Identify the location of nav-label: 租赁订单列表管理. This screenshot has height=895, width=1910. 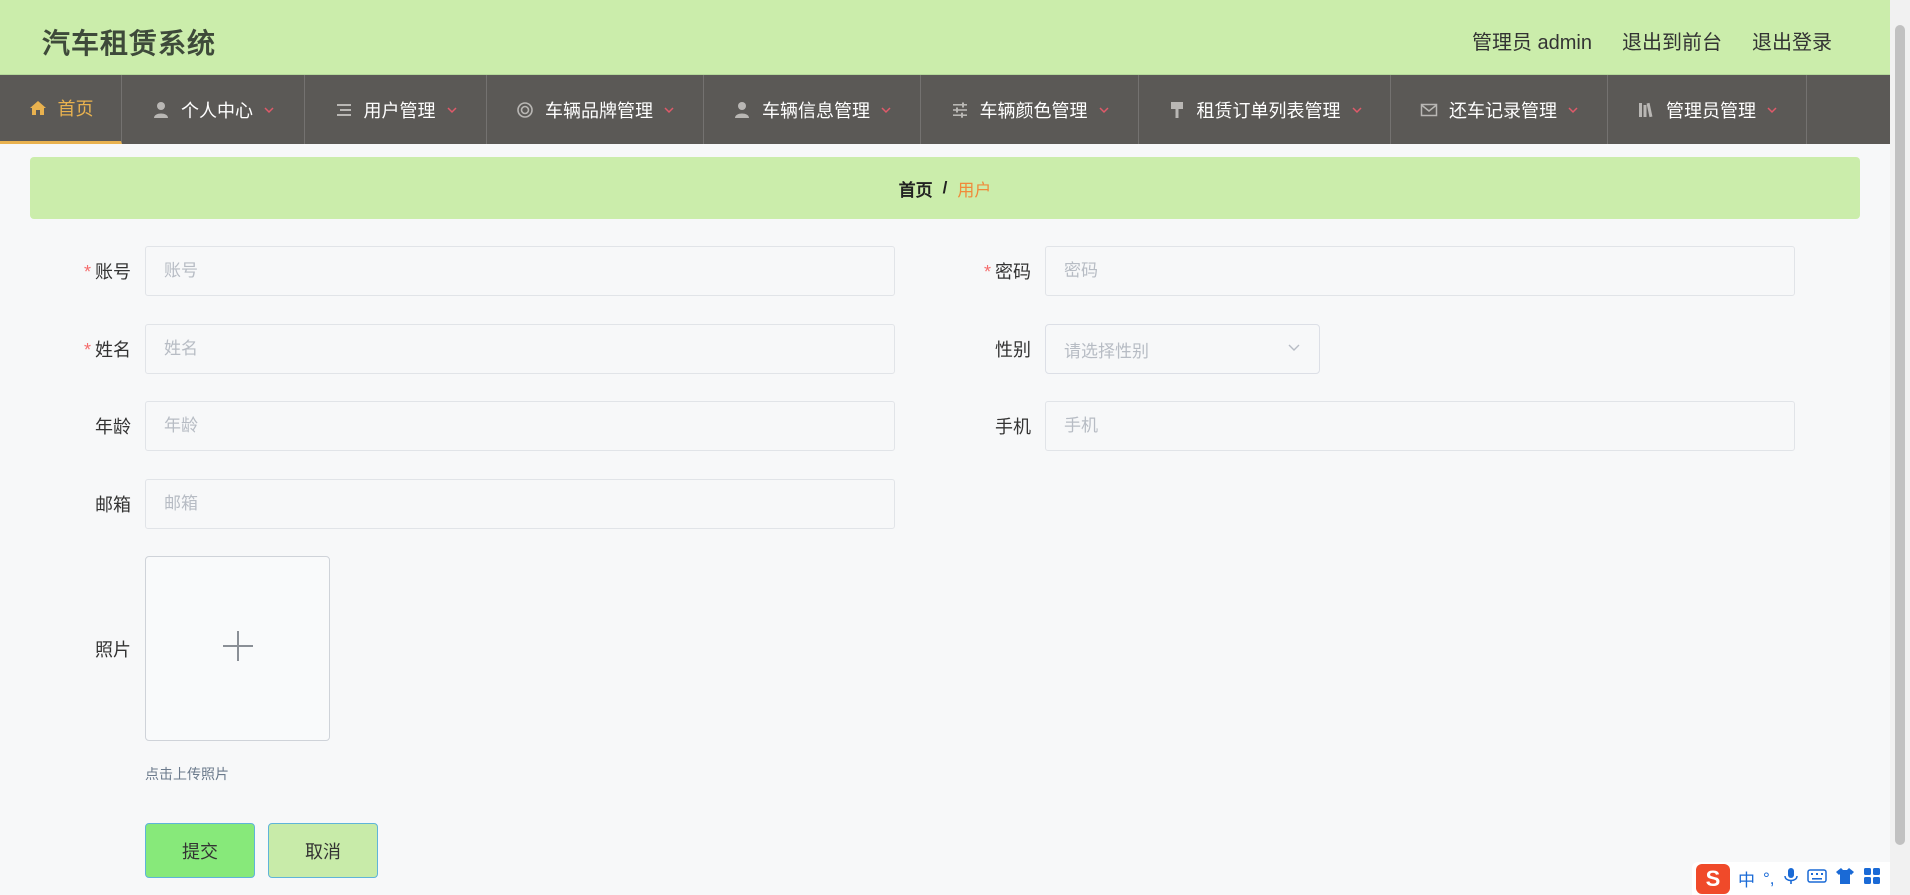
(1268, 110).